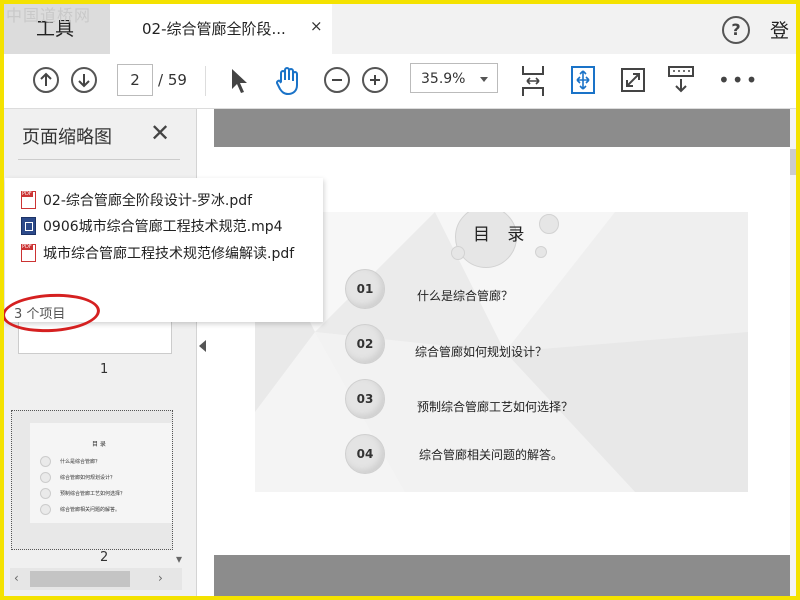 The height and width of the screenshot is (600, 800). Describe the element at coordinates (160, 133) in the screenshot. I see `panel-close-icon: ✕` at that location.